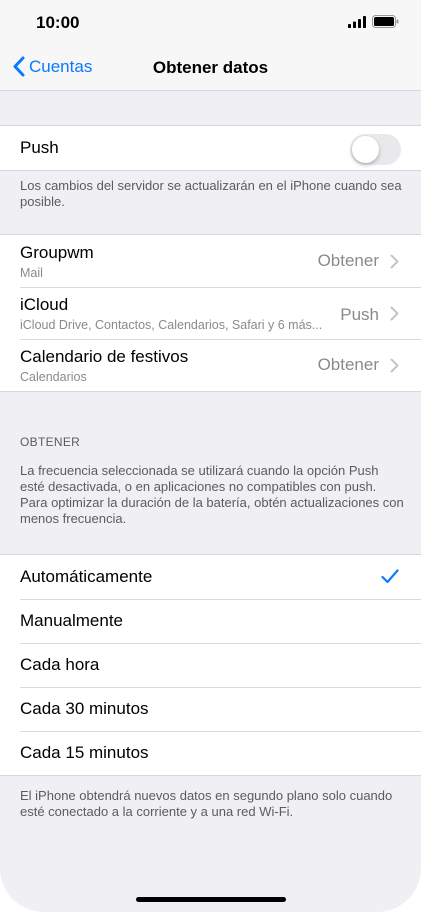  What do you see at coordinates (210, 261) in the screenshot?
I see `account-row-groupwm: Groupwm Mail Obtener` at bounding box center [210, 261].